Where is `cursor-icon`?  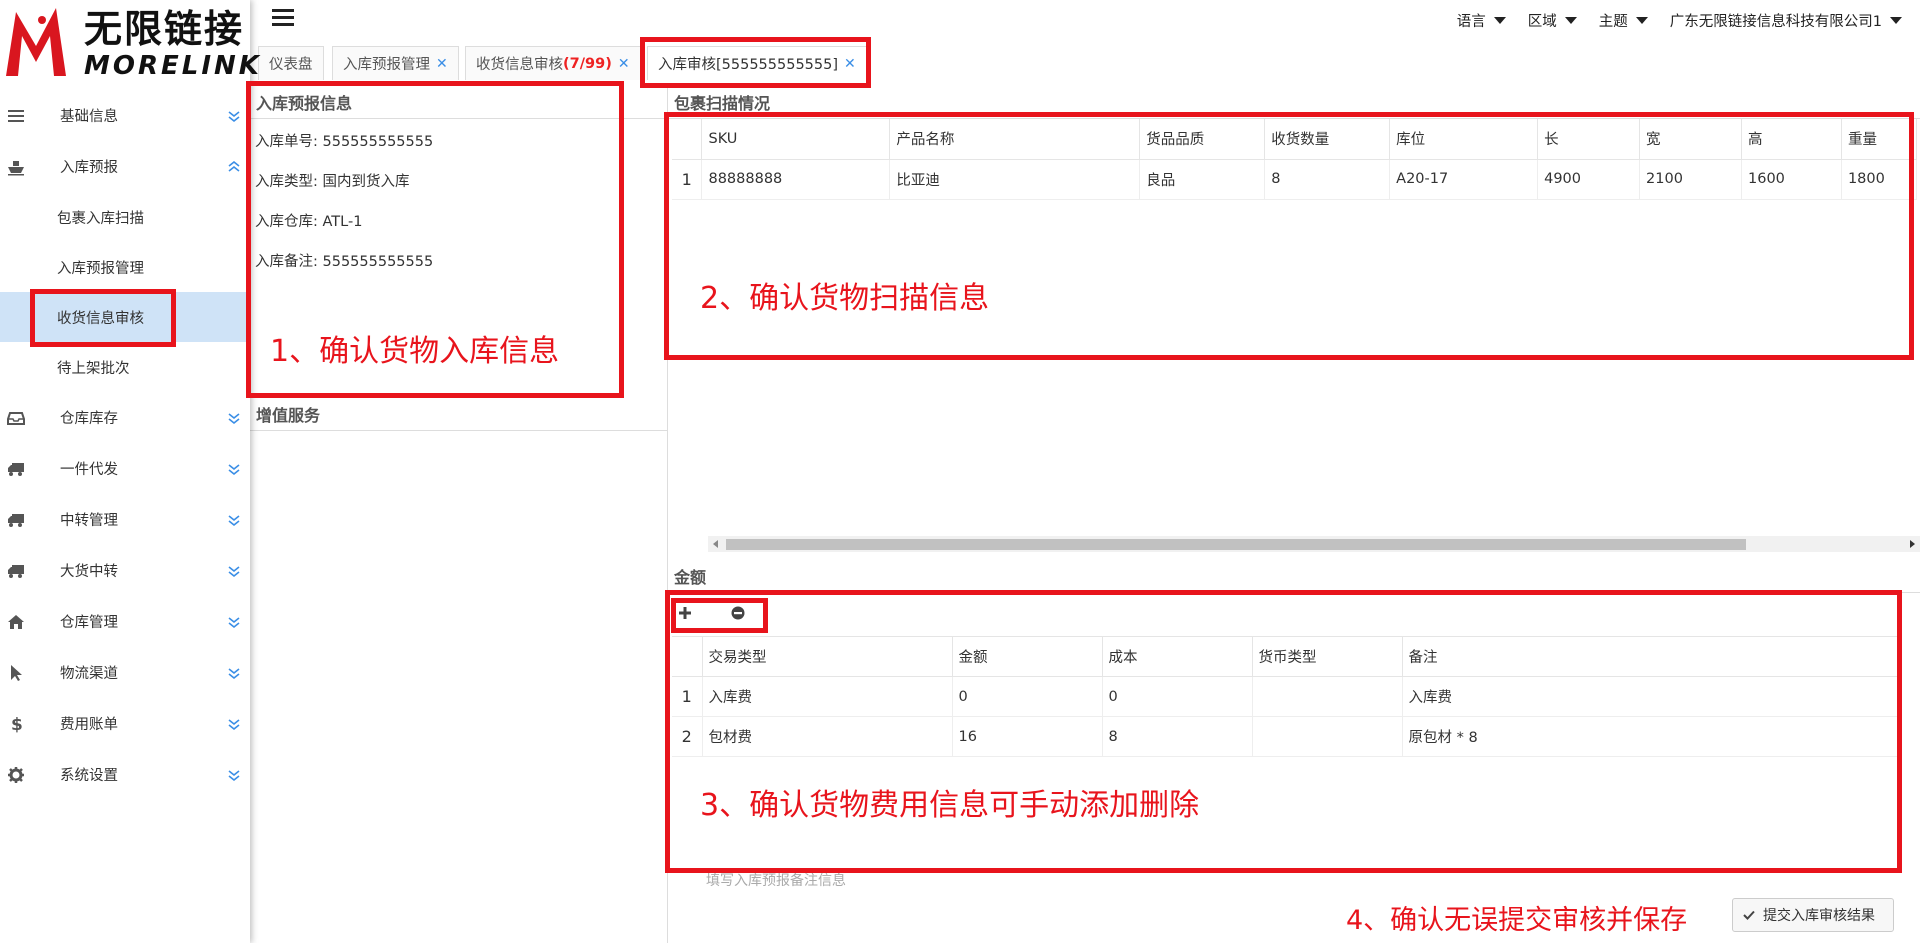
cursor-icon is located at coordinates (16, 672).